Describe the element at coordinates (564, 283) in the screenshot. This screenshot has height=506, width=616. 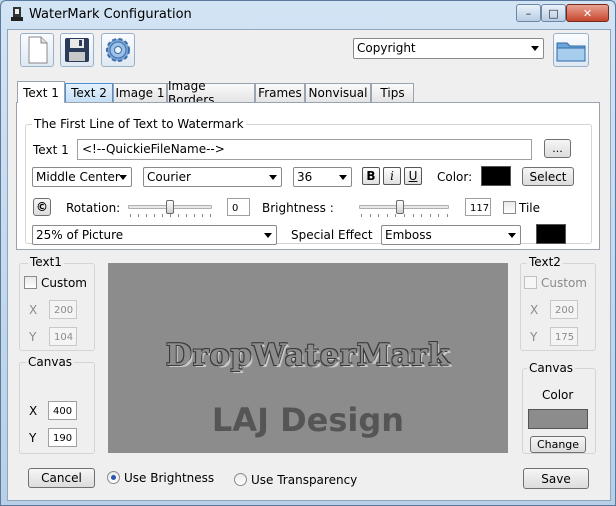
I see `text2-custom-label: Custom` at that location.